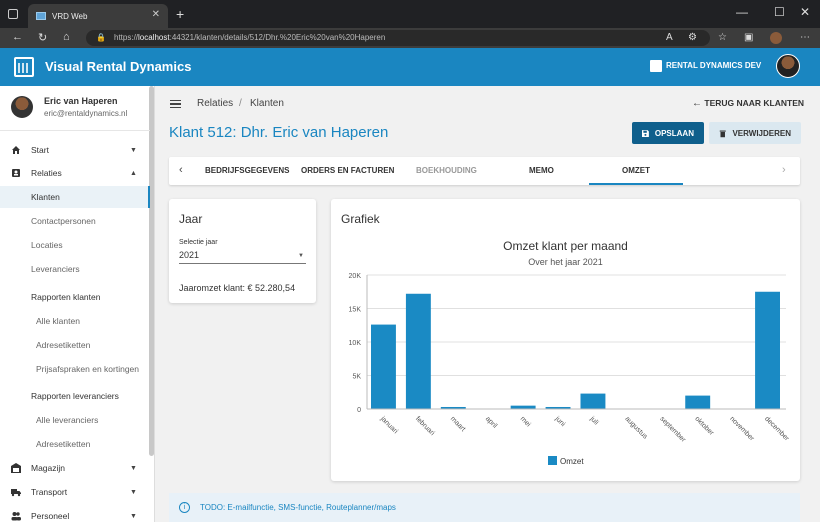 This screenshot has width=820, height=522. I want to click on warehouse-icon, so click(16, 468).